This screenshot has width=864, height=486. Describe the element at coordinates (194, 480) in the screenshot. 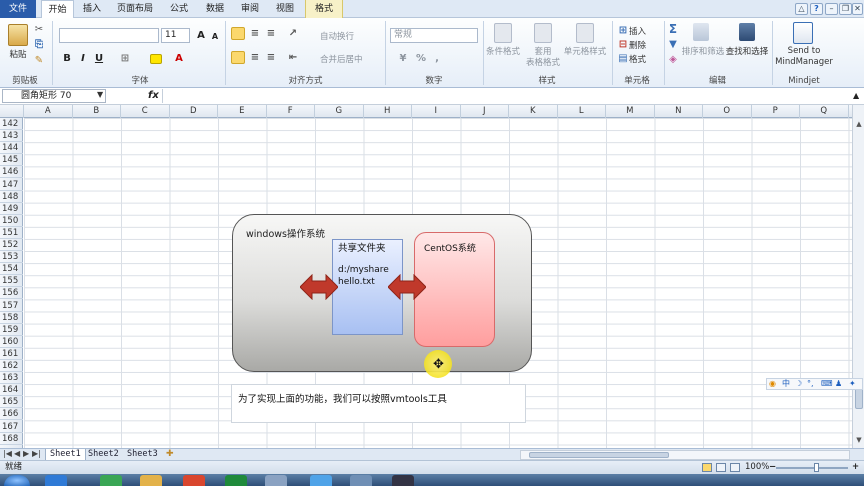

I see `taskbar-media-icon` at that location.